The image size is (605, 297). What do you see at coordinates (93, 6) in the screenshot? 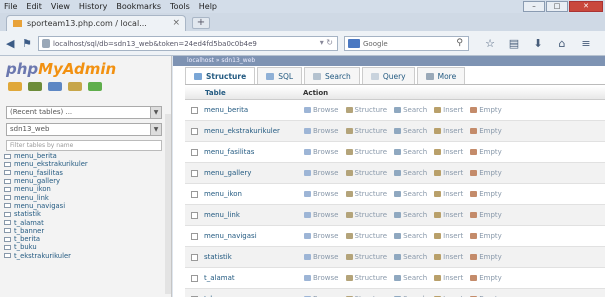
I see `menu-history: History` at bounding box center [93, 6].